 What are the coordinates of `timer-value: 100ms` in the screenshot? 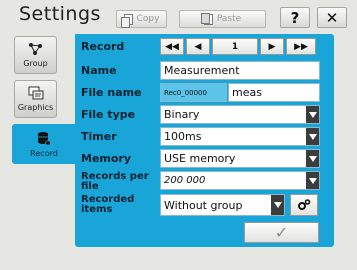 It's located at (183, 136).